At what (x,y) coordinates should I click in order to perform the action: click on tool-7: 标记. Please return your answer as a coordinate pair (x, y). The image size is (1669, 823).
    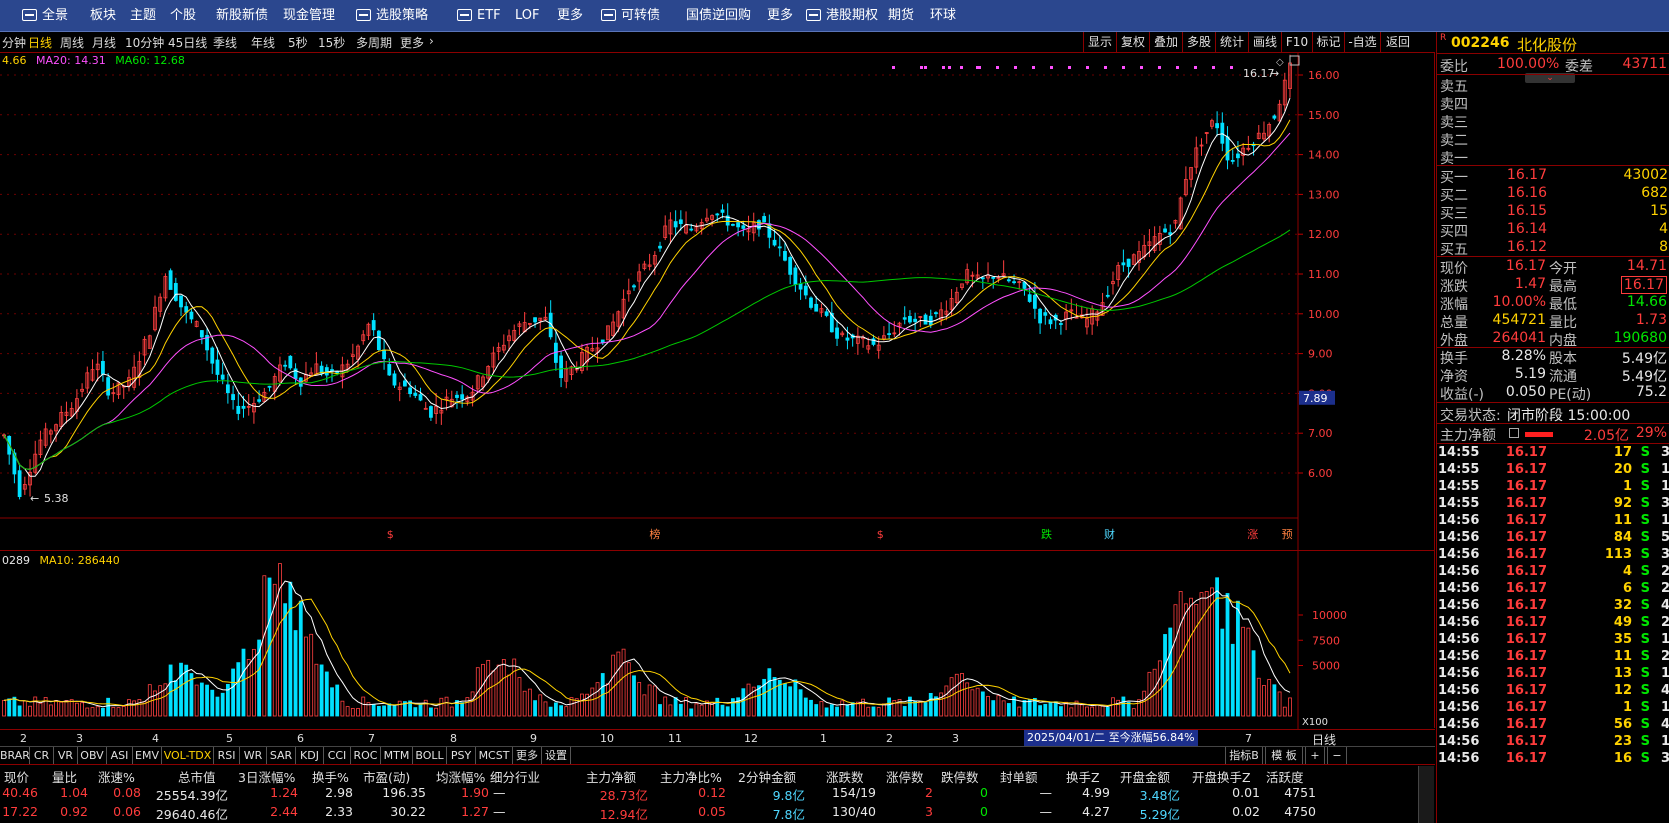
    Looking at the image, I should click on (1328, 42).